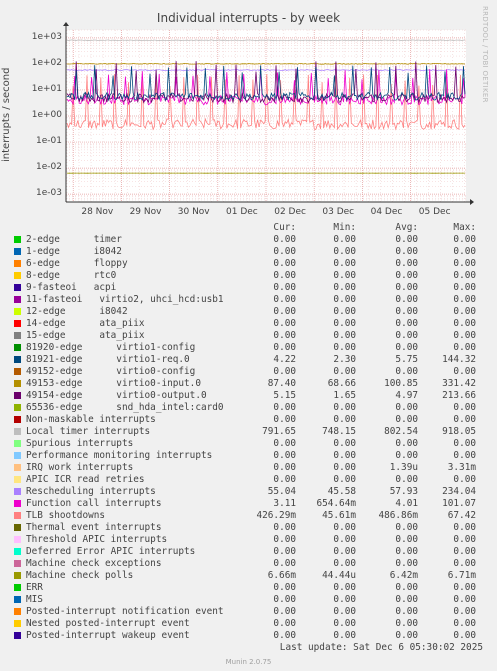  I want to click on y-tick-label: 1e-01, so click(49, 141).